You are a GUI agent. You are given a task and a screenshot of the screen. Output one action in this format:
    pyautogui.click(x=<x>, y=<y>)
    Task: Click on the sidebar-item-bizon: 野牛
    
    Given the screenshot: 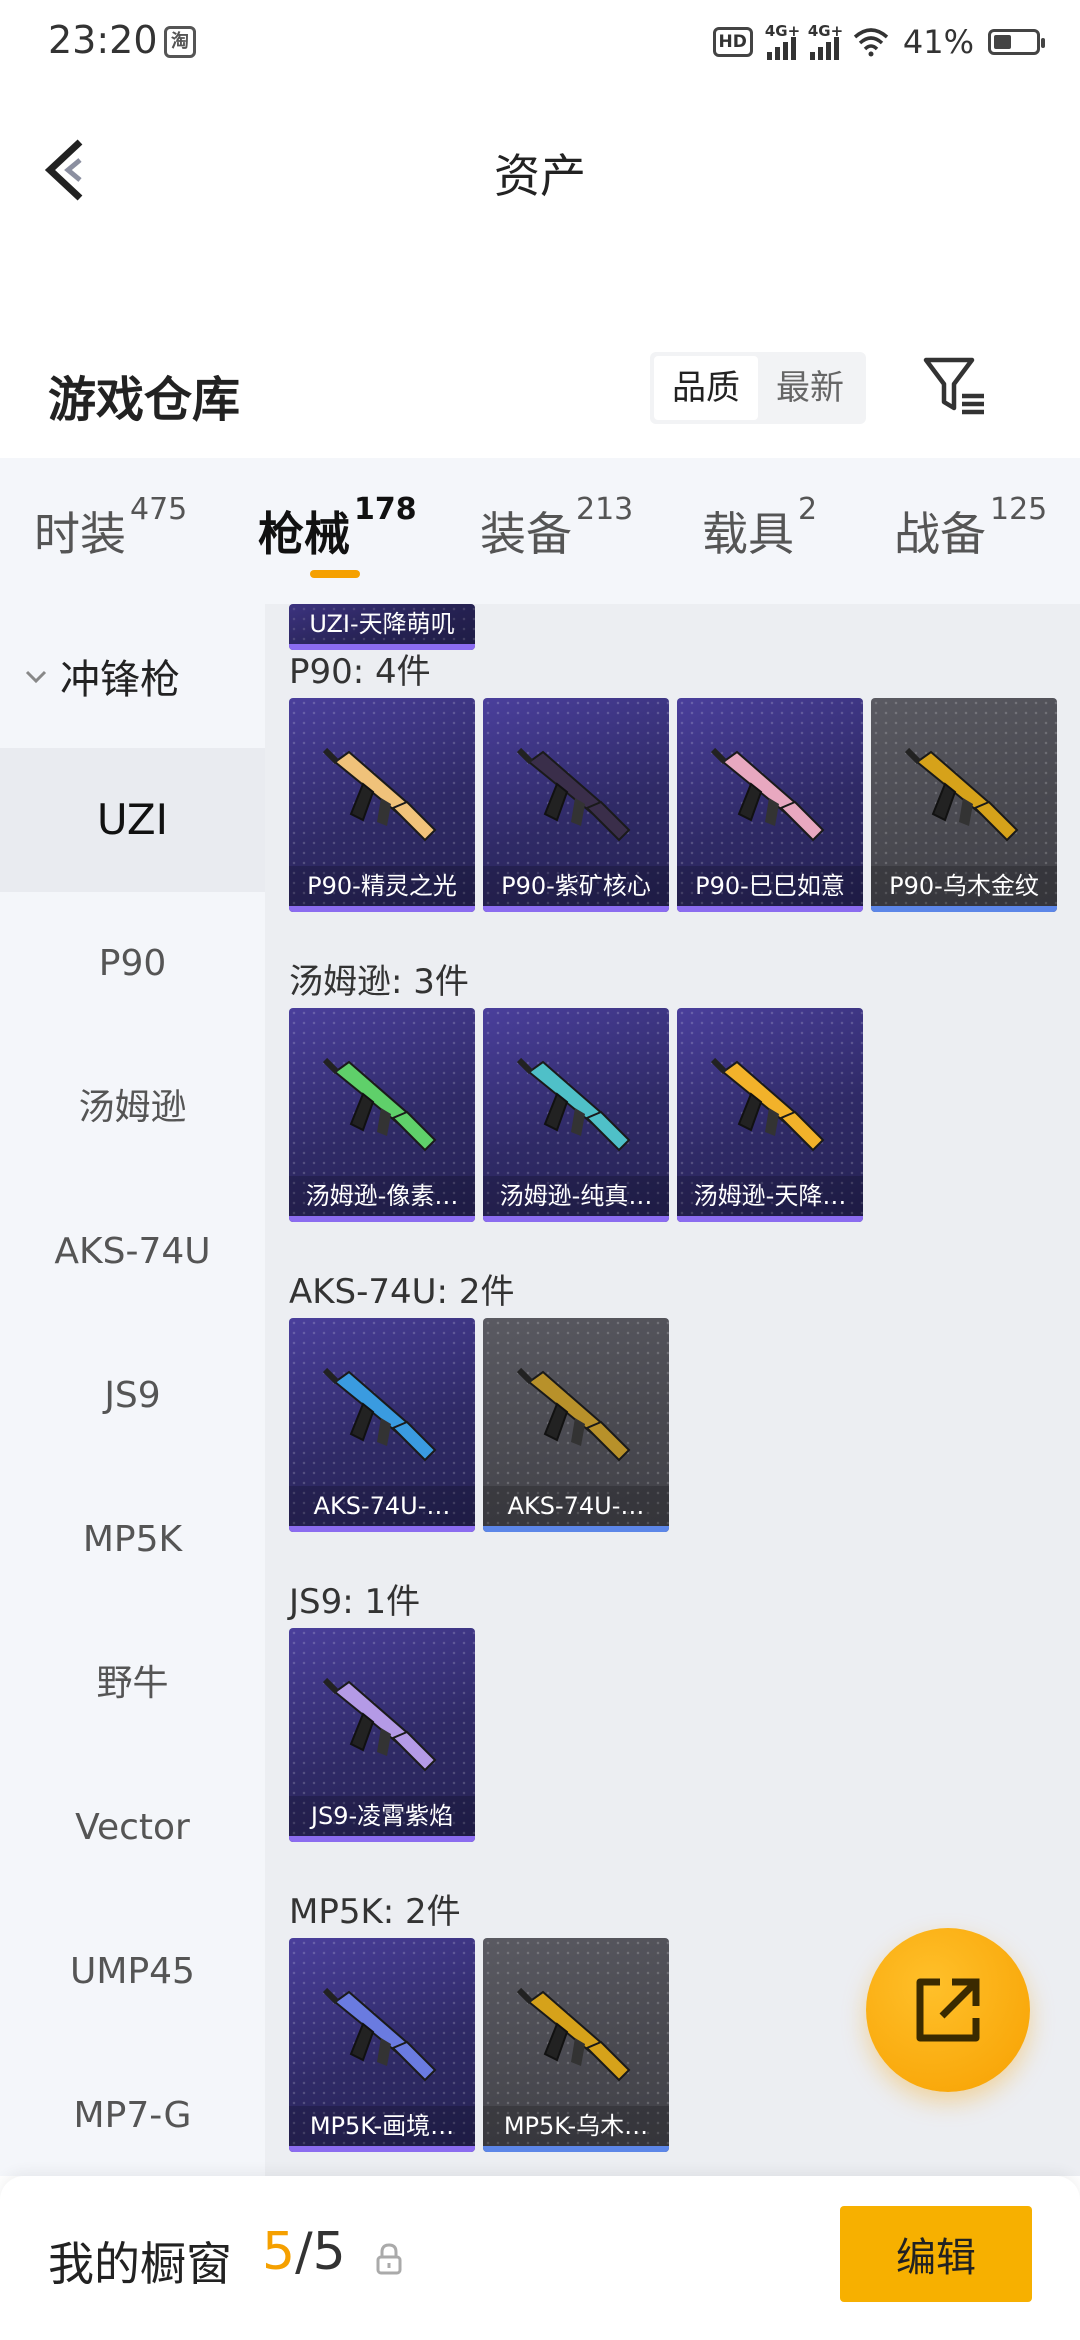 What is the action you would take?
    pyautogui.click(x=132, y=1684)
    